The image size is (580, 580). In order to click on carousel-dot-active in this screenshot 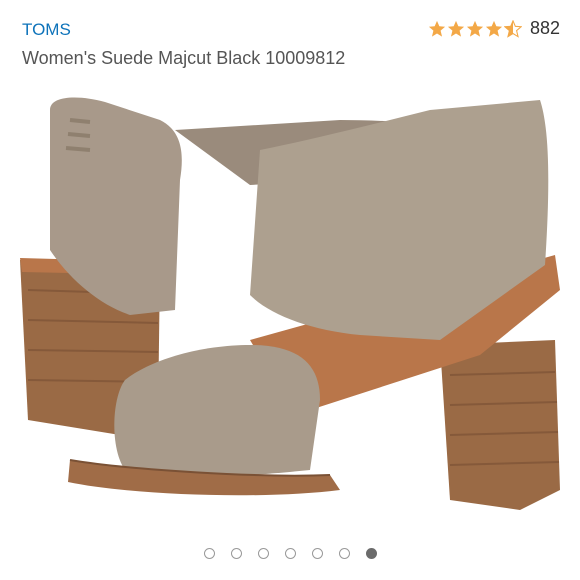, I will do `click(371, 553)`.